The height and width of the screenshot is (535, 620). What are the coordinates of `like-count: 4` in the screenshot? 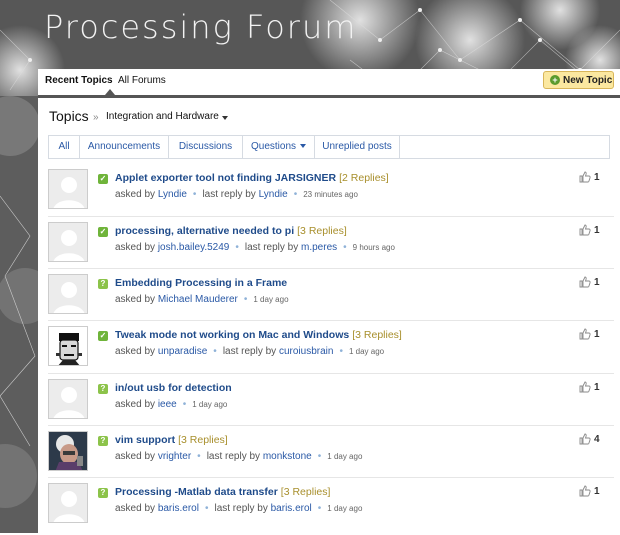 It's located at (597, 439).